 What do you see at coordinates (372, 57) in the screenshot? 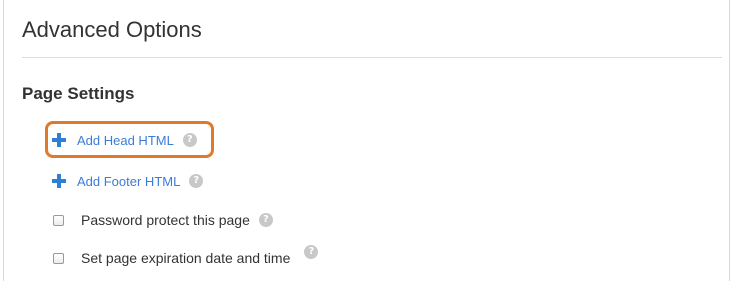
I see `divider` at bounding box center [372, 57].